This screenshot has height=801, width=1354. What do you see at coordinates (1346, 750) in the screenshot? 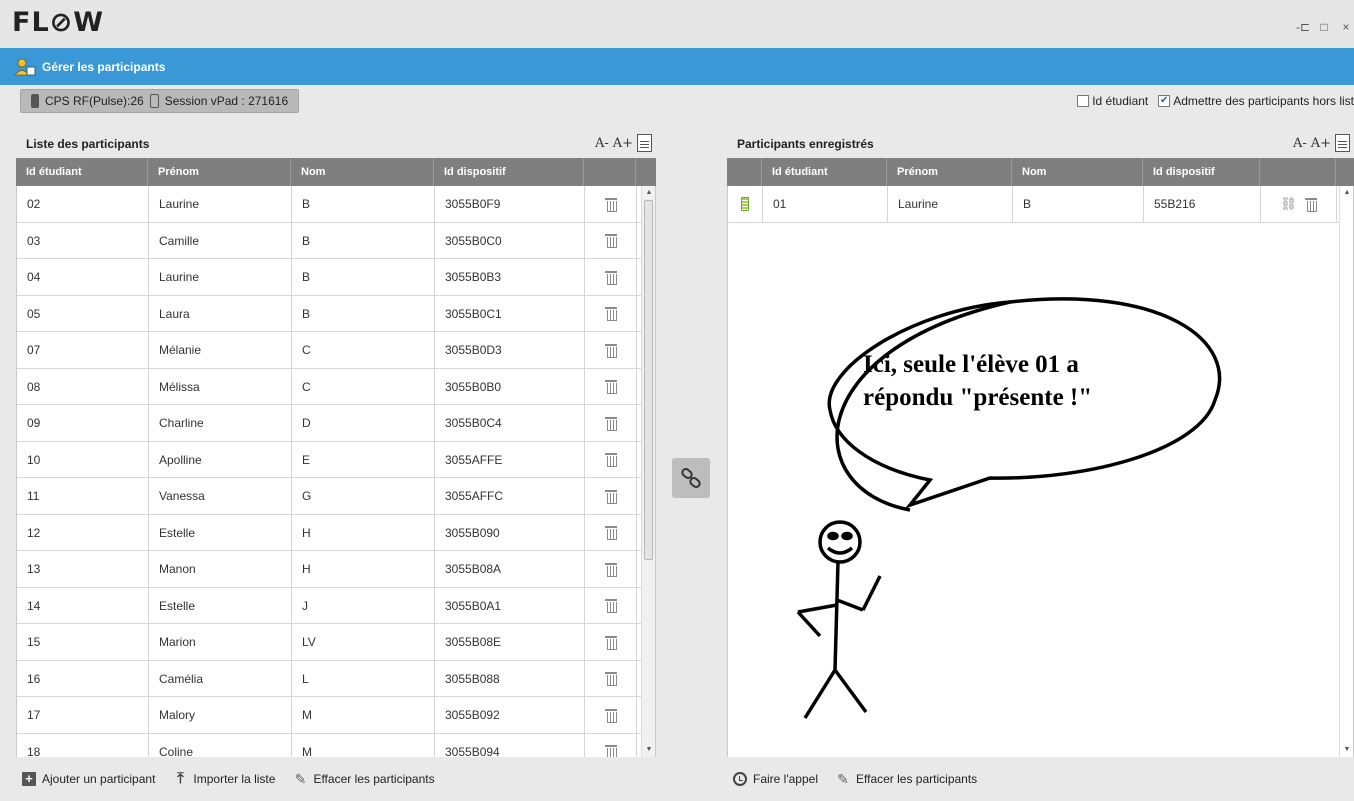
I see `scroll-down-arrow-icon-right: ▼` at bounding box center [1346, 750].